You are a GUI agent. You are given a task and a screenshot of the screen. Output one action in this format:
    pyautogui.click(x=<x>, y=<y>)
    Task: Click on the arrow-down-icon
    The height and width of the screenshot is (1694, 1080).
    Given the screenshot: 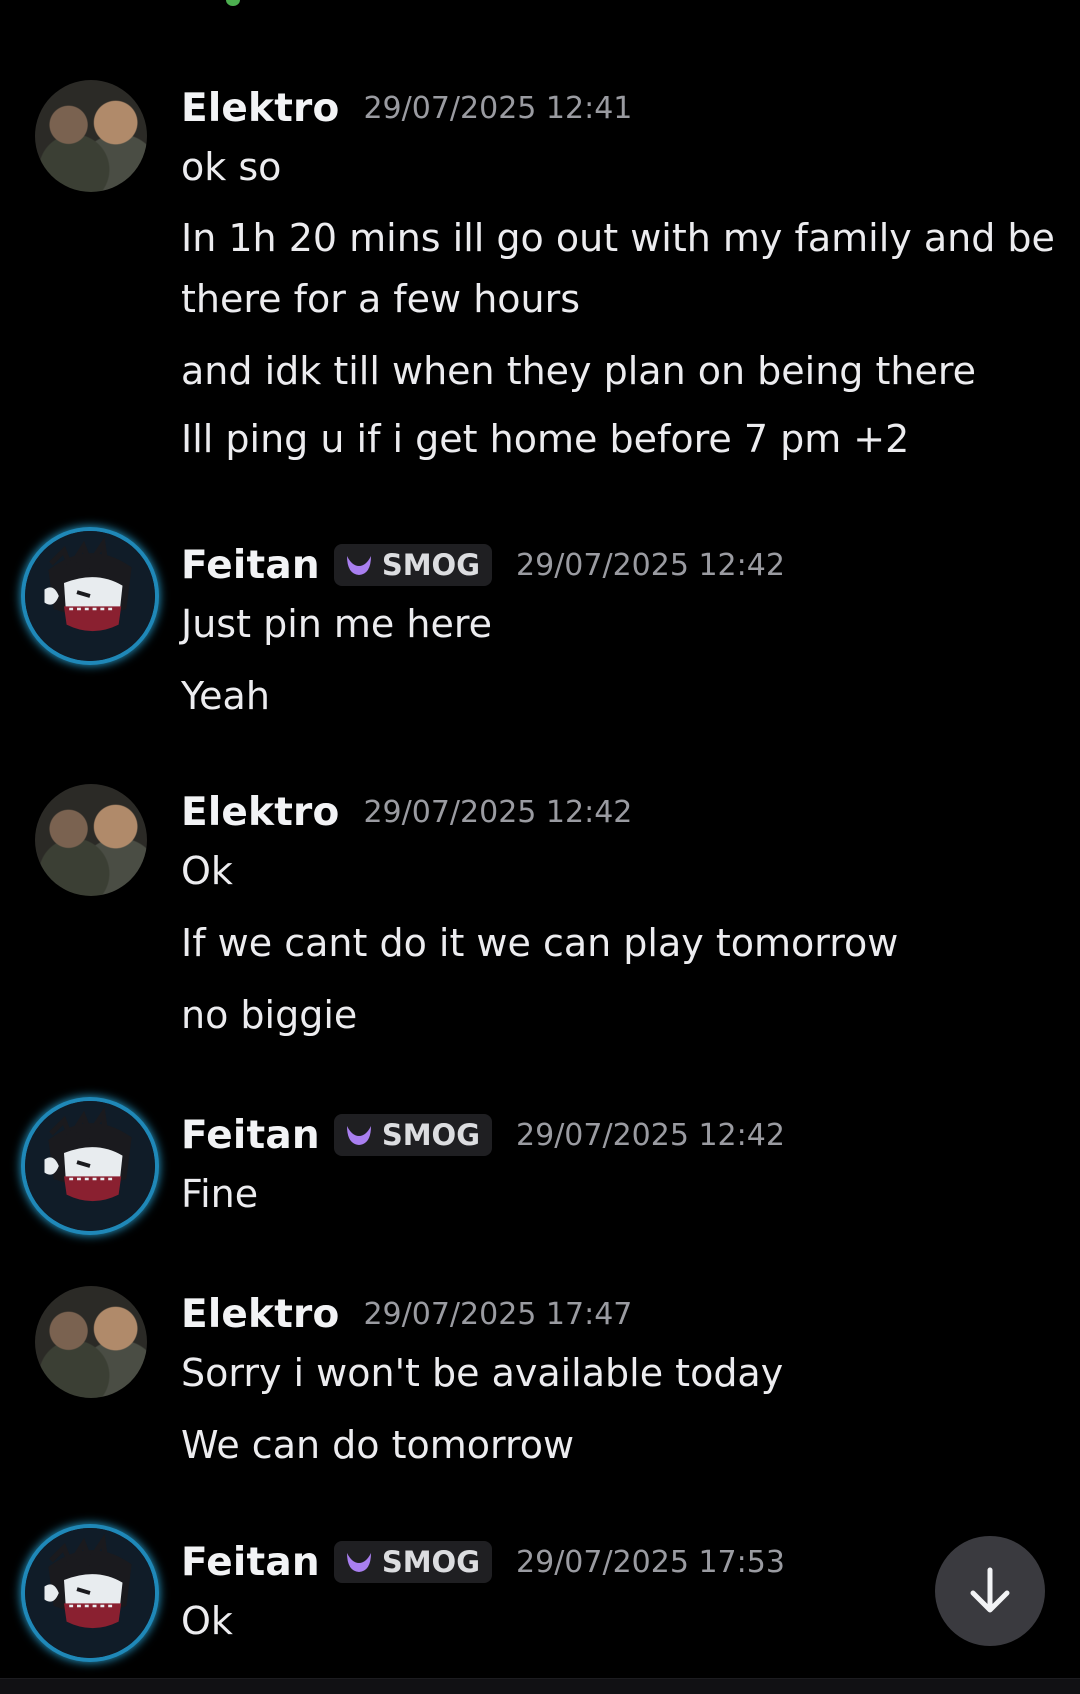 What is the action you would take?
    pyautogui.click(x=990, y=1590)
    